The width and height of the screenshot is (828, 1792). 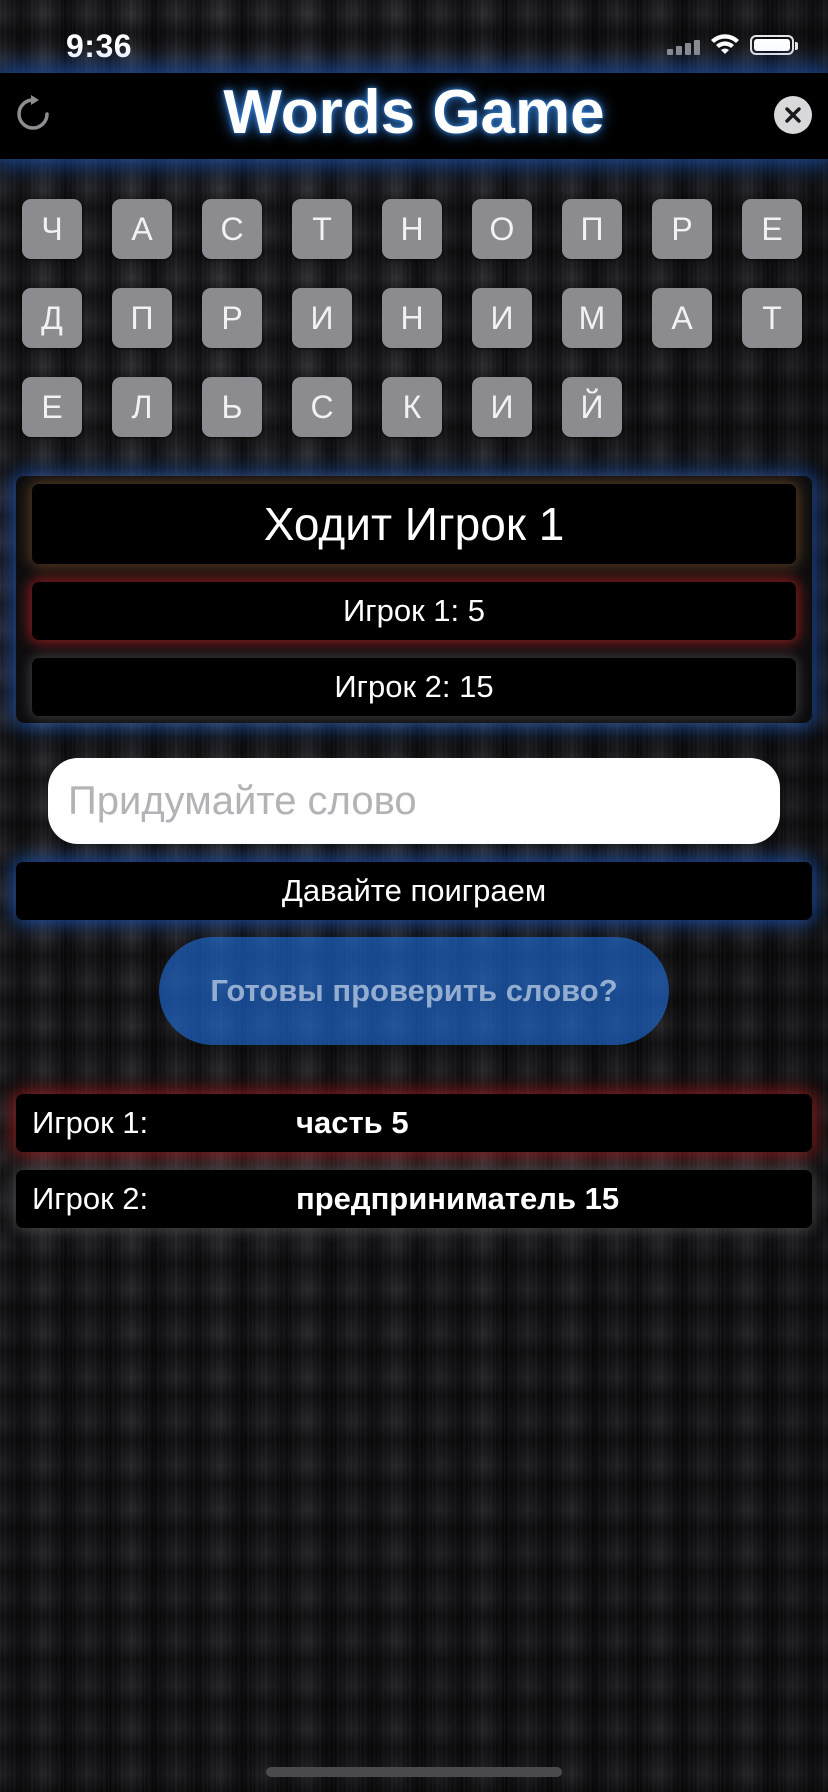 I want to click on letter-tile: Ь, so click(x=232, y=407).